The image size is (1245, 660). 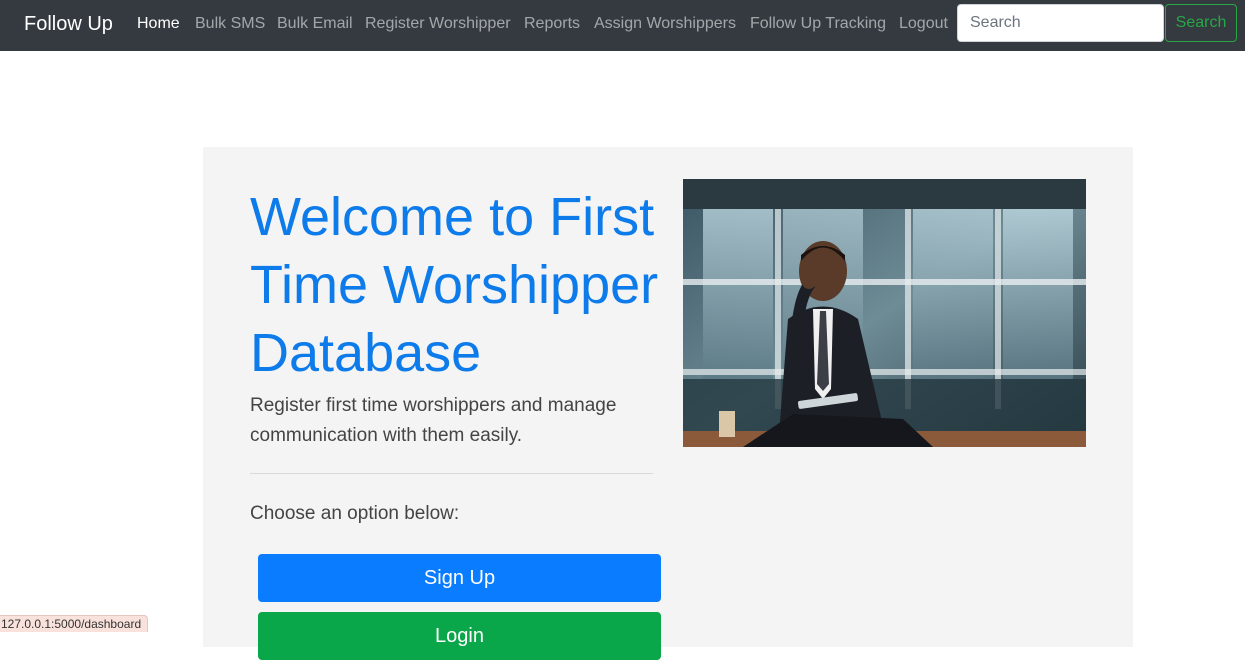 I want to click on nav-assign-worshippers: Assign Worshippers, so click(x=665, y=24).